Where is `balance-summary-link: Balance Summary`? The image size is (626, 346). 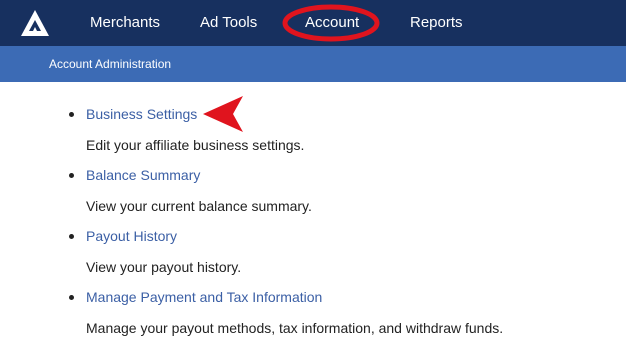 balance-summary-link: Balance Summary is located at coordinates (143, 175).